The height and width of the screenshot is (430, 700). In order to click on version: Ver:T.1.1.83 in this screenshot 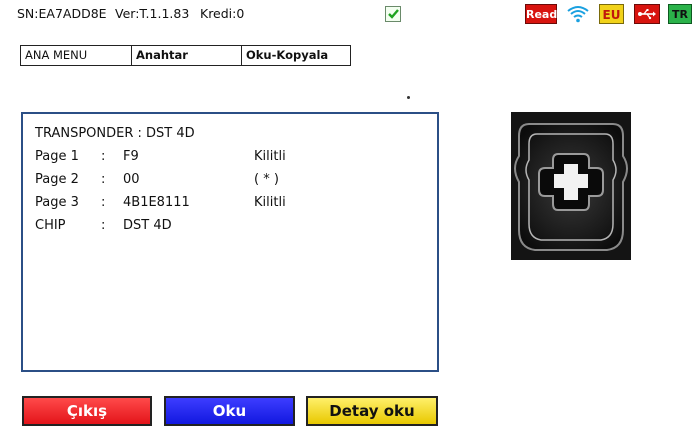, I will do `click(152, 13)`.